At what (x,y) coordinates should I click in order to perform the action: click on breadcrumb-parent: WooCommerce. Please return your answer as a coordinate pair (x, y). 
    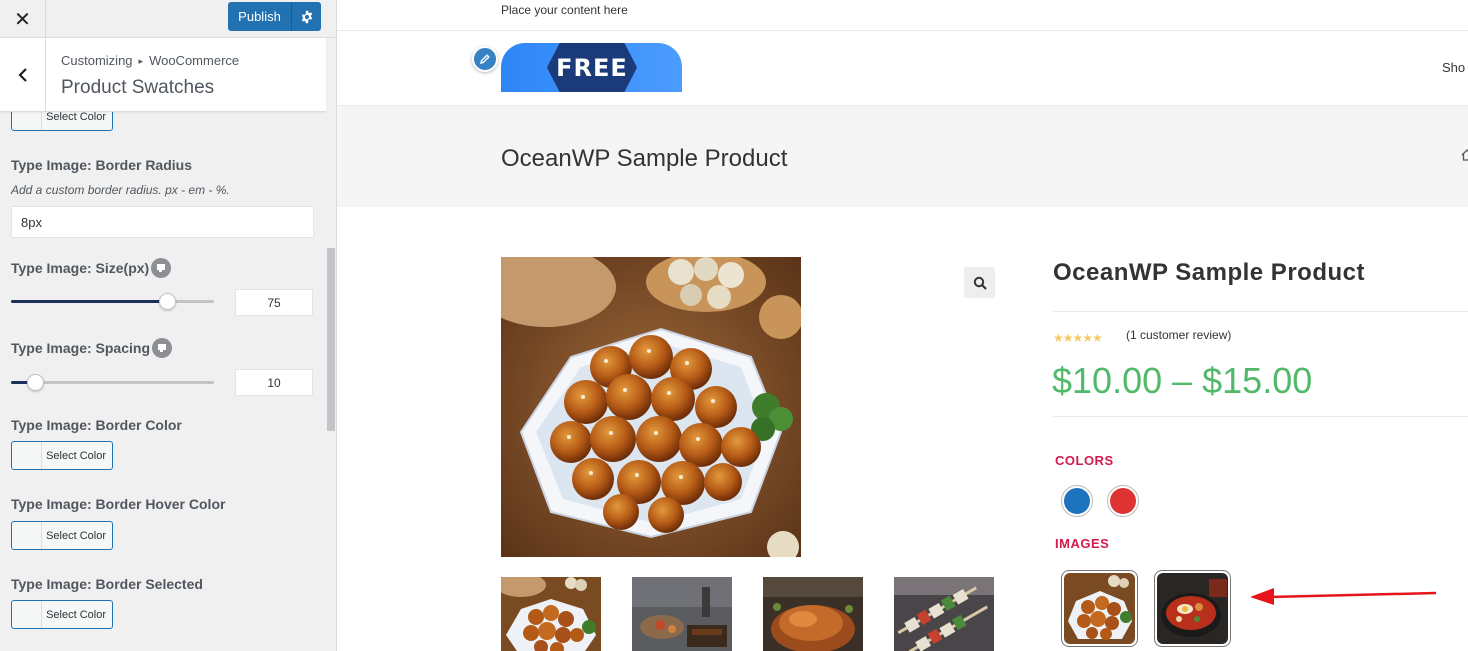
    Looking at the image, I should click on (194, 60).